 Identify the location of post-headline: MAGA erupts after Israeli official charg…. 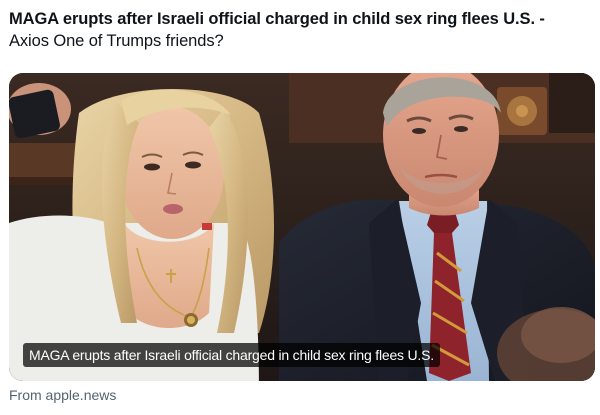
(277, 19).